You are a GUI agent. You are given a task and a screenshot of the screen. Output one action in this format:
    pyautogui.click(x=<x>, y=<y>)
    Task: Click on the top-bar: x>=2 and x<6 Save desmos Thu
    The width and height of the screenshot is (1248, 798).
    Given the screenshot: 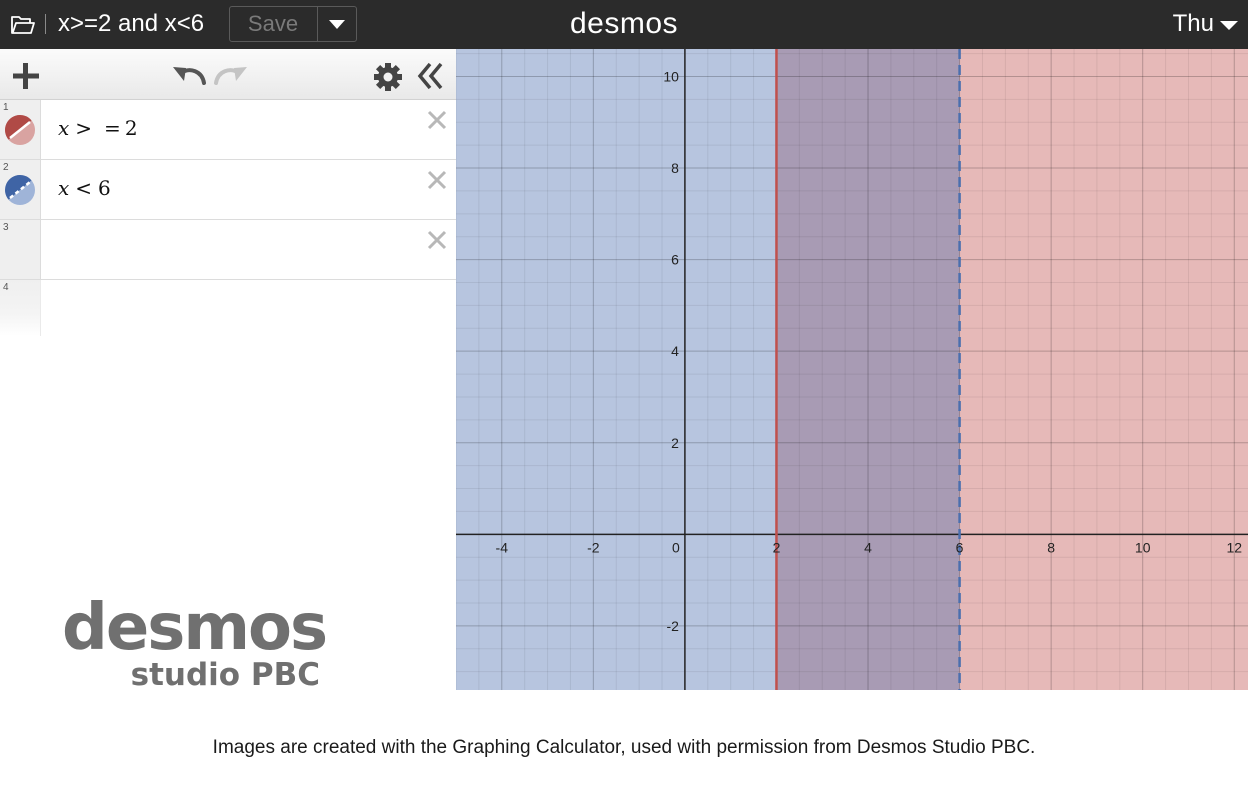 What is the action you would take?
    pyautogui.click(x=624, y=24)
    